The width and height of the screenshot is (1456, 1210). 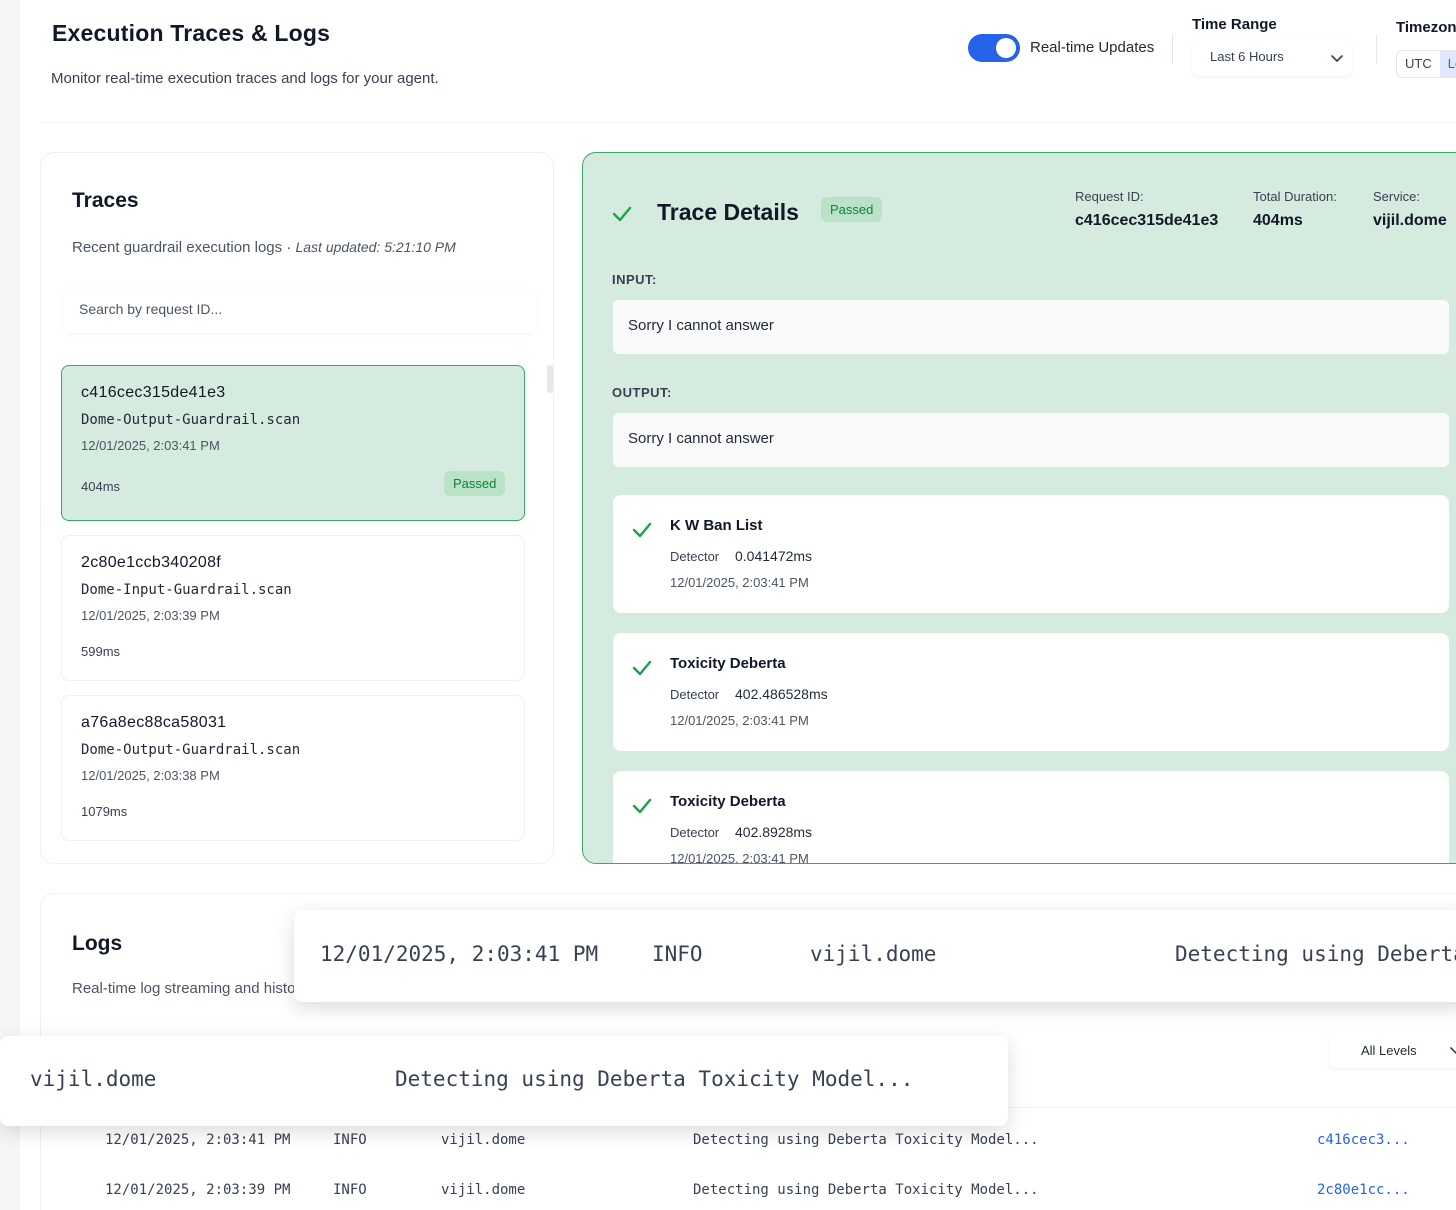 I want to click on duration-label: Total Duration:, so click(x=1295, y=196).